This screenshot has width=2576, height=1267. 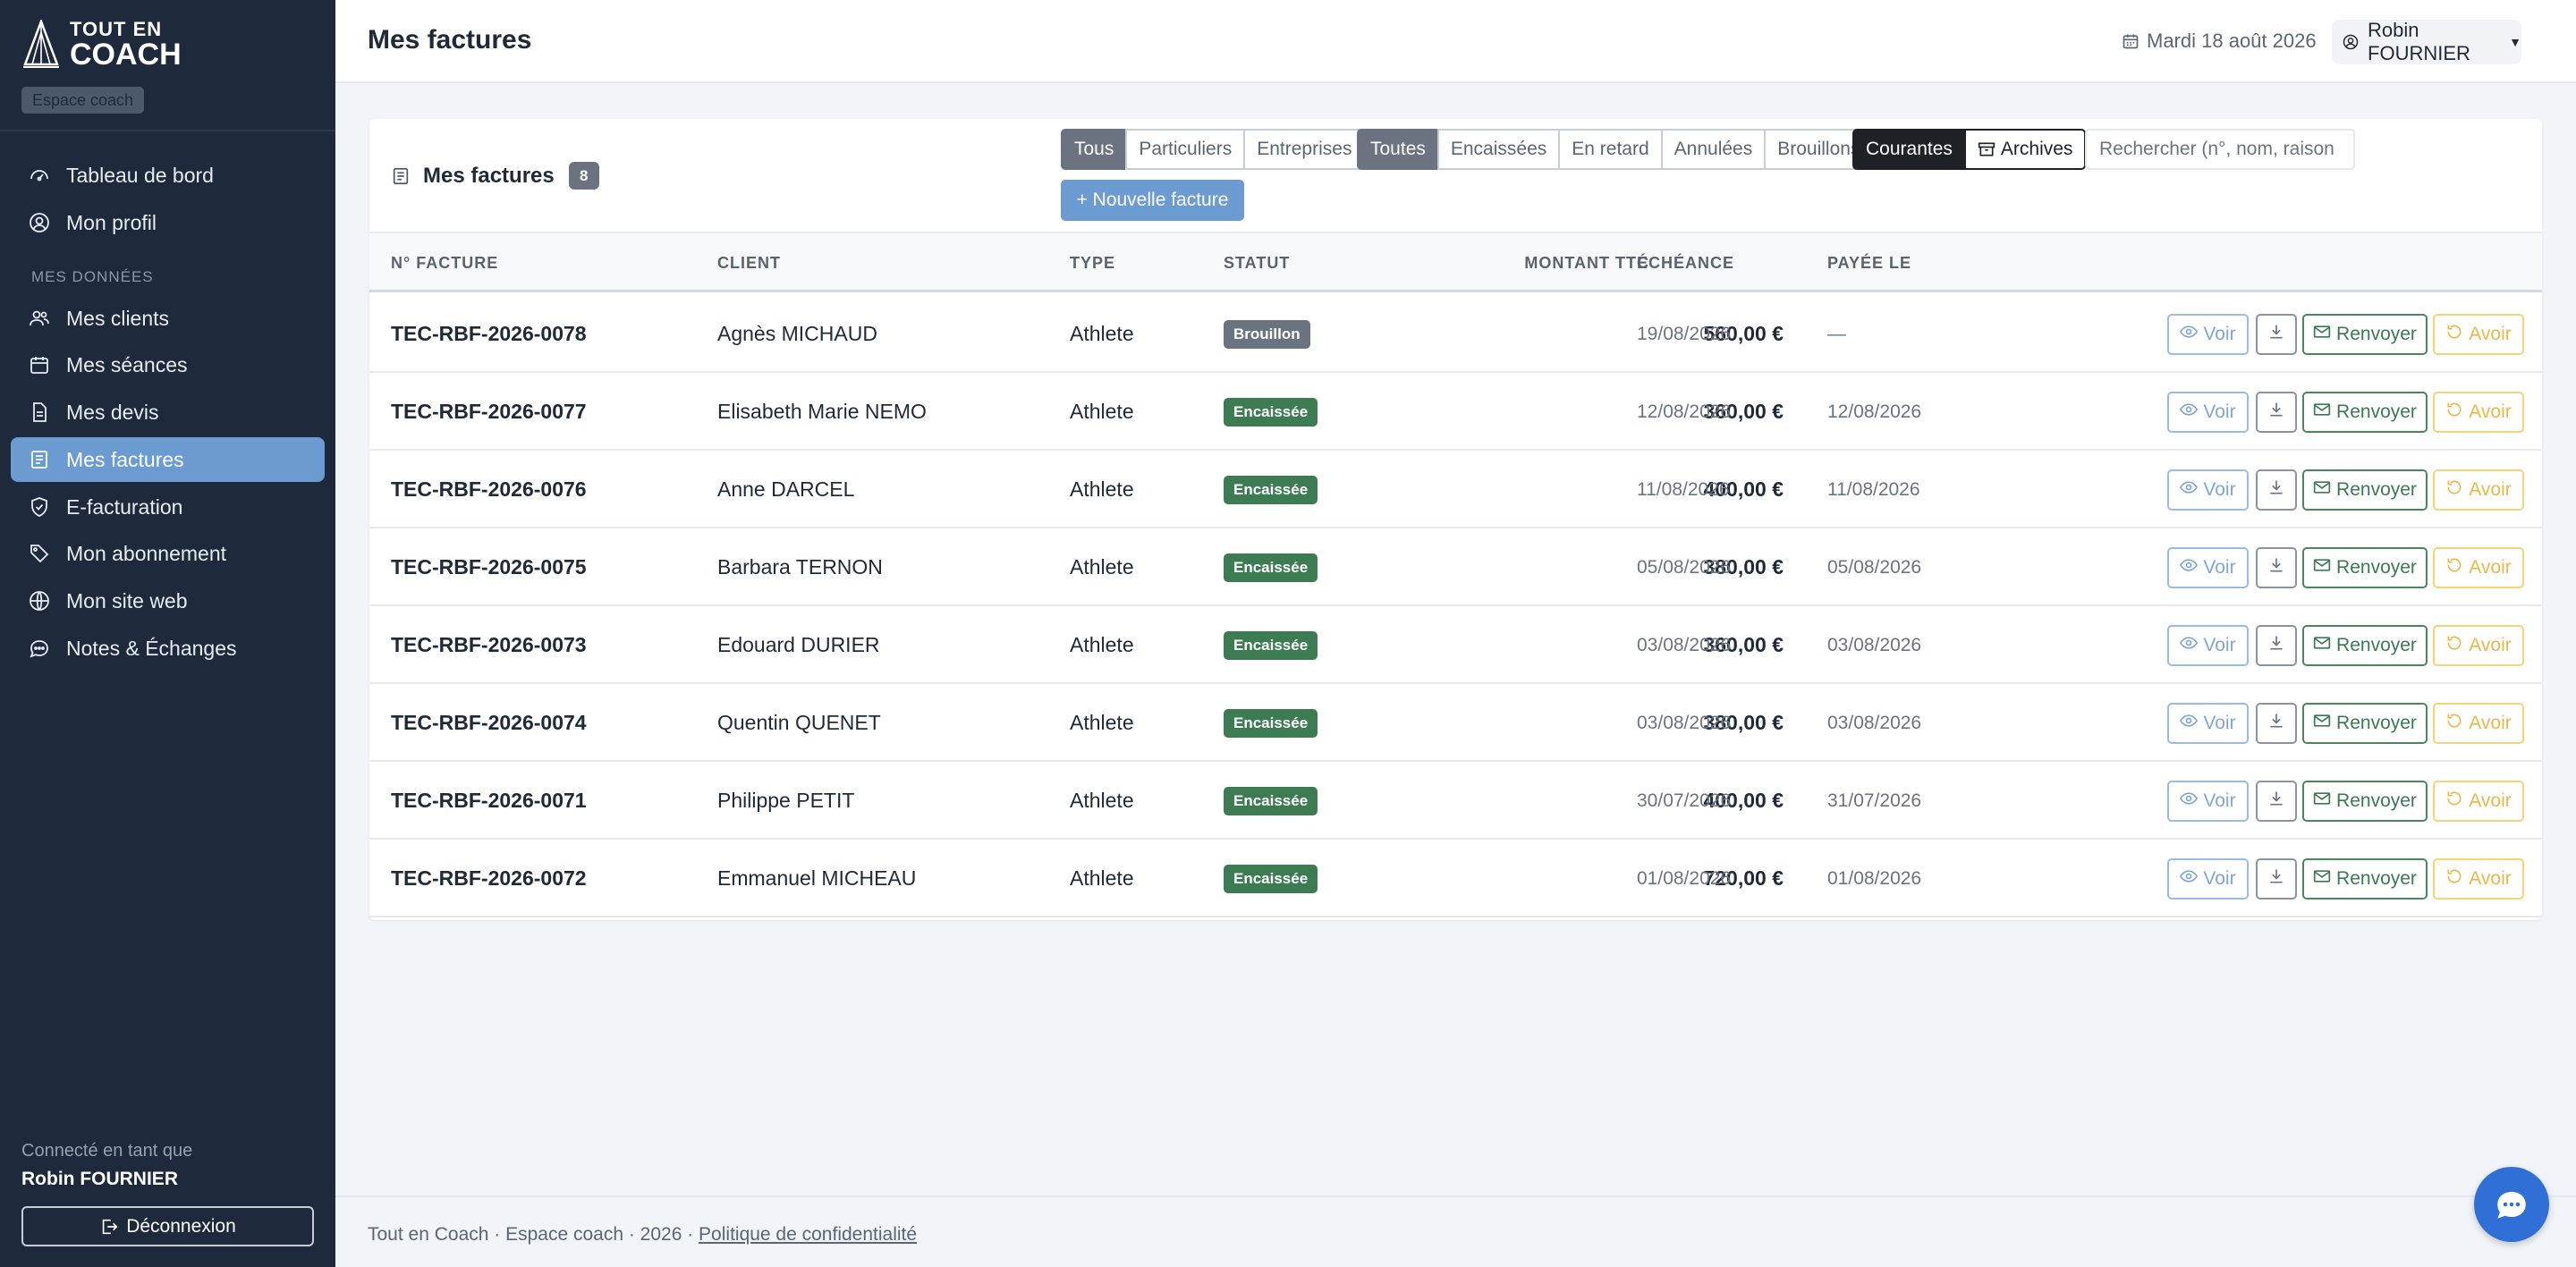 What do you see at coordinates (444, 263) in the screenshot?
I see `column-header-number: N° FACTURE` at bounding box center [444, 263].